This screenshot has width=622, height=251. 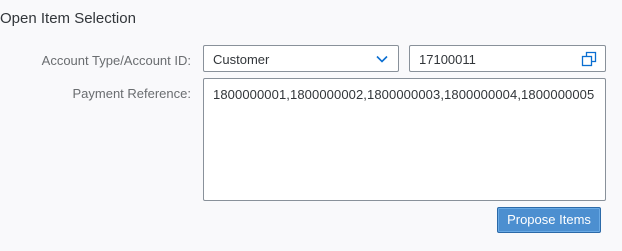 What do you see at coordinates (116, 60) in the screenshot?
I see `account-type-id-label: Account Type/Account ID:` at bounding box center [116, 60].